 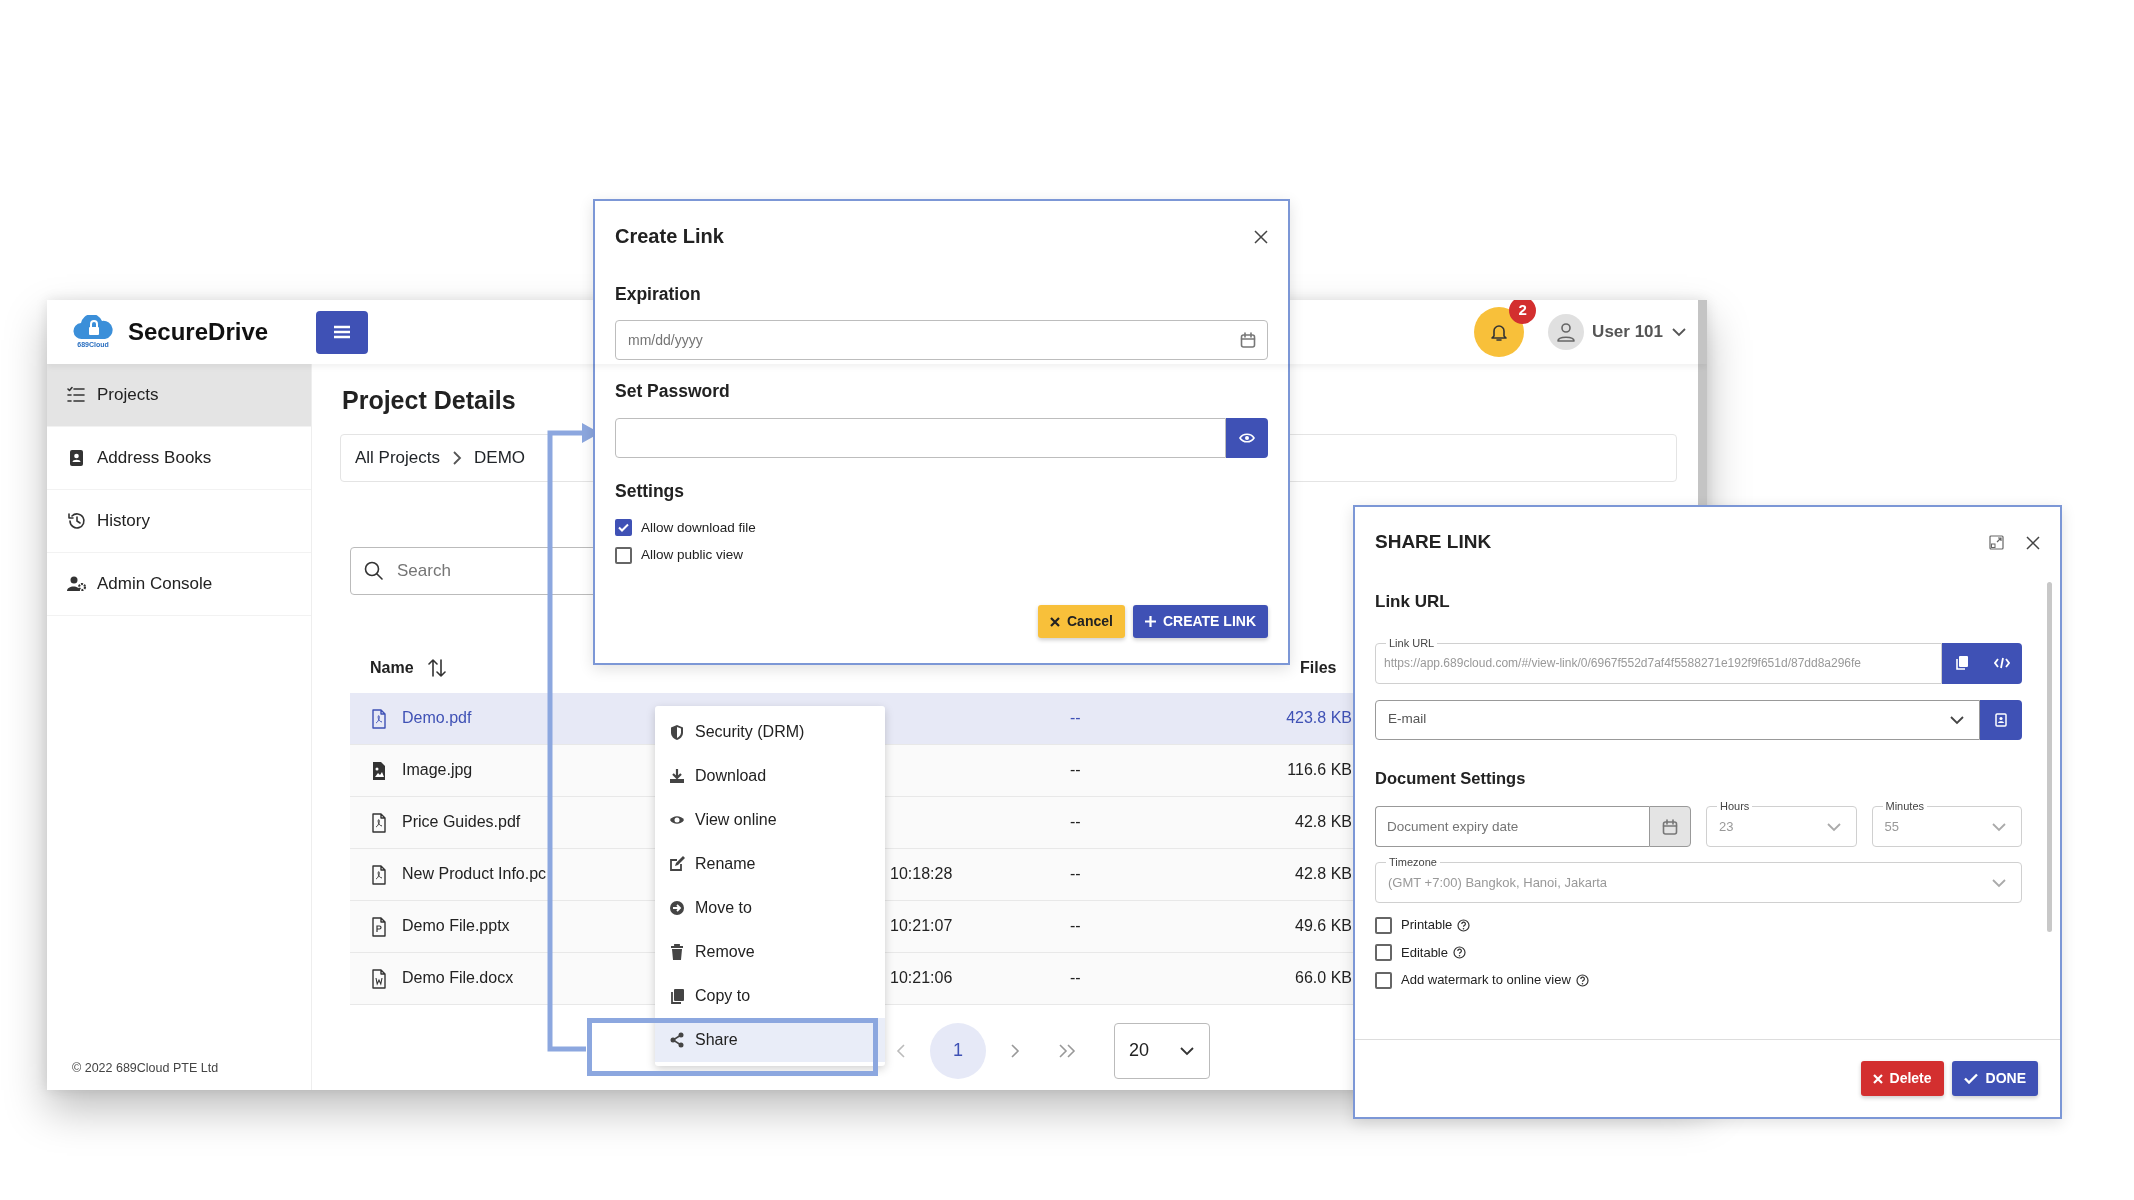 What do you see at coordinates (1319, 770) in the screenshot?
I see `size-cell-text: 116.6 KB` at bounding box center [1319, 770].